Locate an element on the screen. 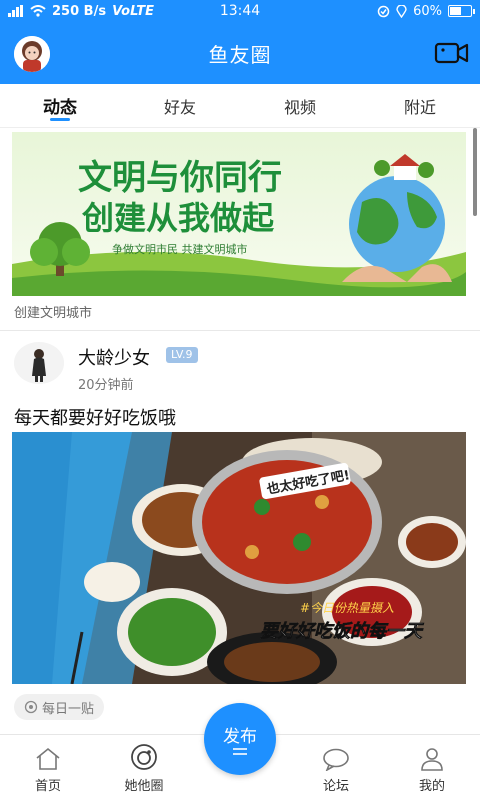  battery-icon is located at coordinates (461, 11).